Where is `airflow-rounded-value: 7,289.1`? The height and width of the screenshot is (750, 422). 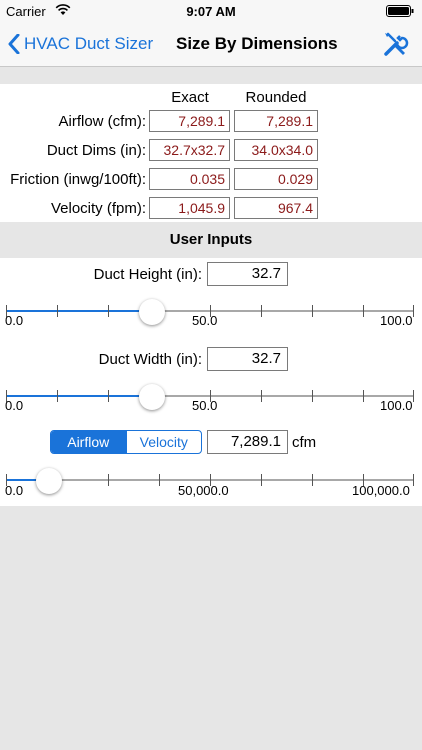 airflow-rounded-value: 7,289.1 is located at coordinates (276, 121).